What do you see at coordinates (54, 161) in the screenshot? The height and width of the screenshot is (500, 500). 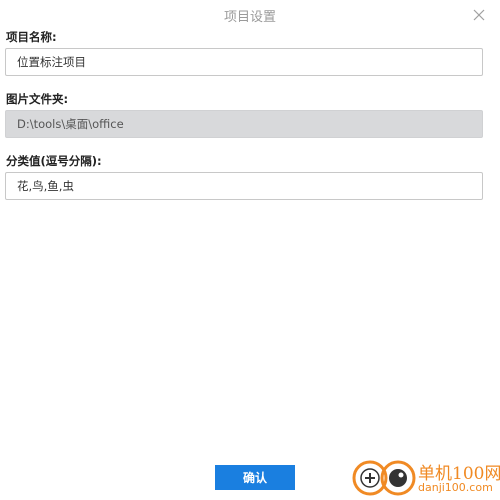 I see `categories-label: 分类值(逗号分隔):` at bounding box center [54, 161].